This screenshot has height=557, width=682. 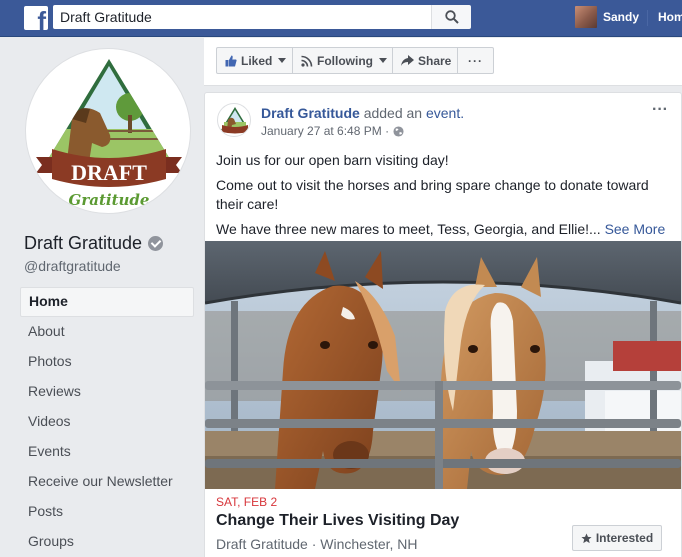 I want to click on search-value: Draft Gratitude, so click(x=106, y=17).